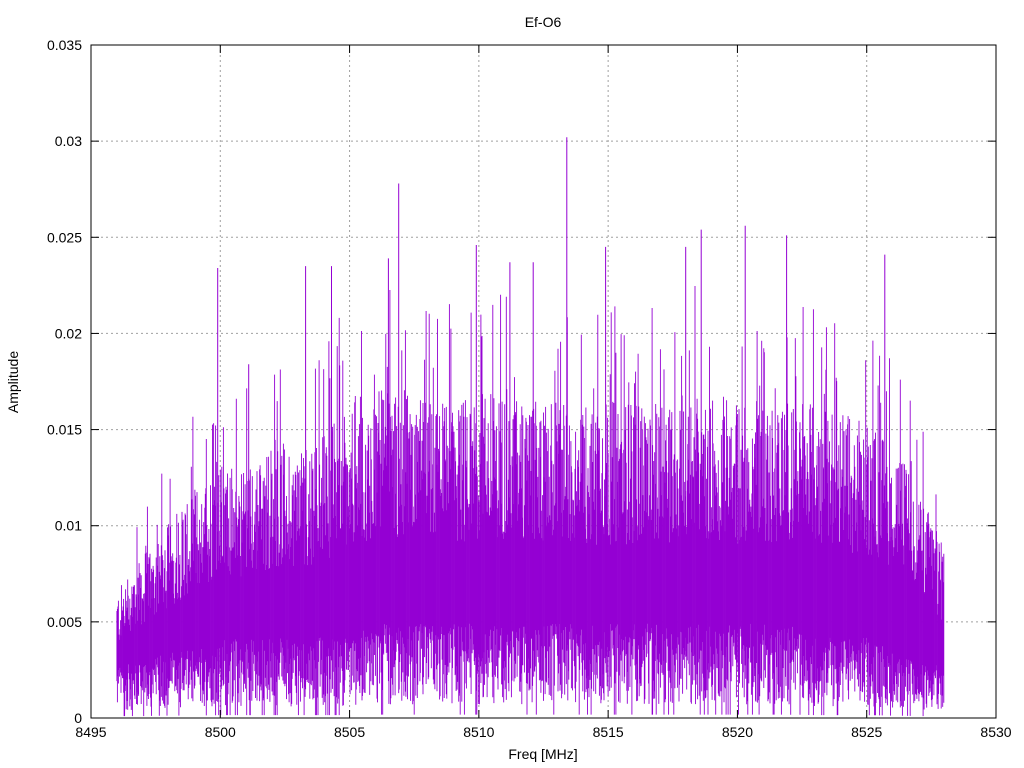 The image size is (1024, 768). I want to click on x-tick-label: 8500, so click(220, 732).